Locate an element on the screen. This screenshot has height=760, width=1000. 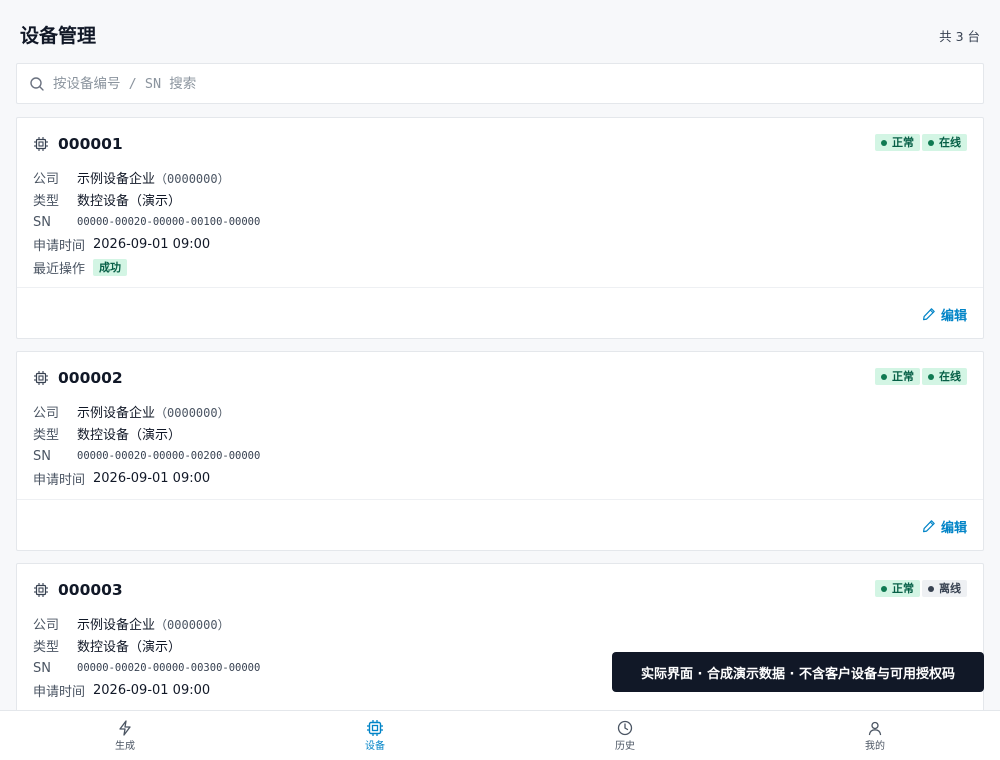
device-card-header: 000003 is located at coordinates (78, 590).